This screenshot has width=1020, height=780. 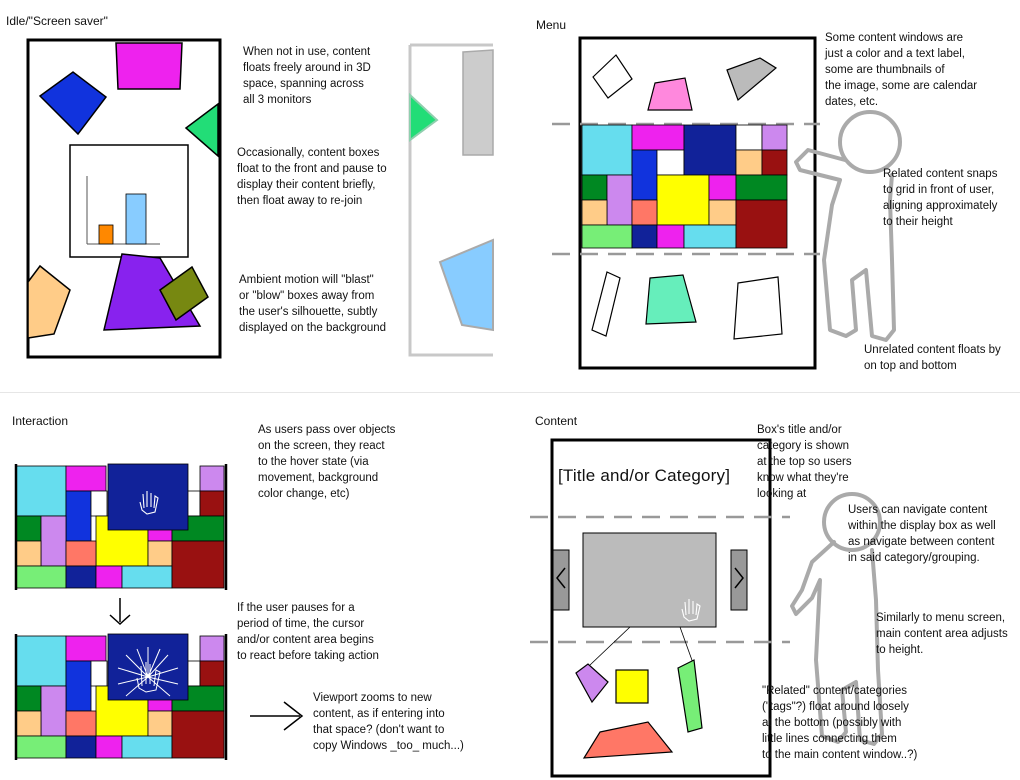 I want to click on idle-box-sky-right, so click(x=466, y=285).